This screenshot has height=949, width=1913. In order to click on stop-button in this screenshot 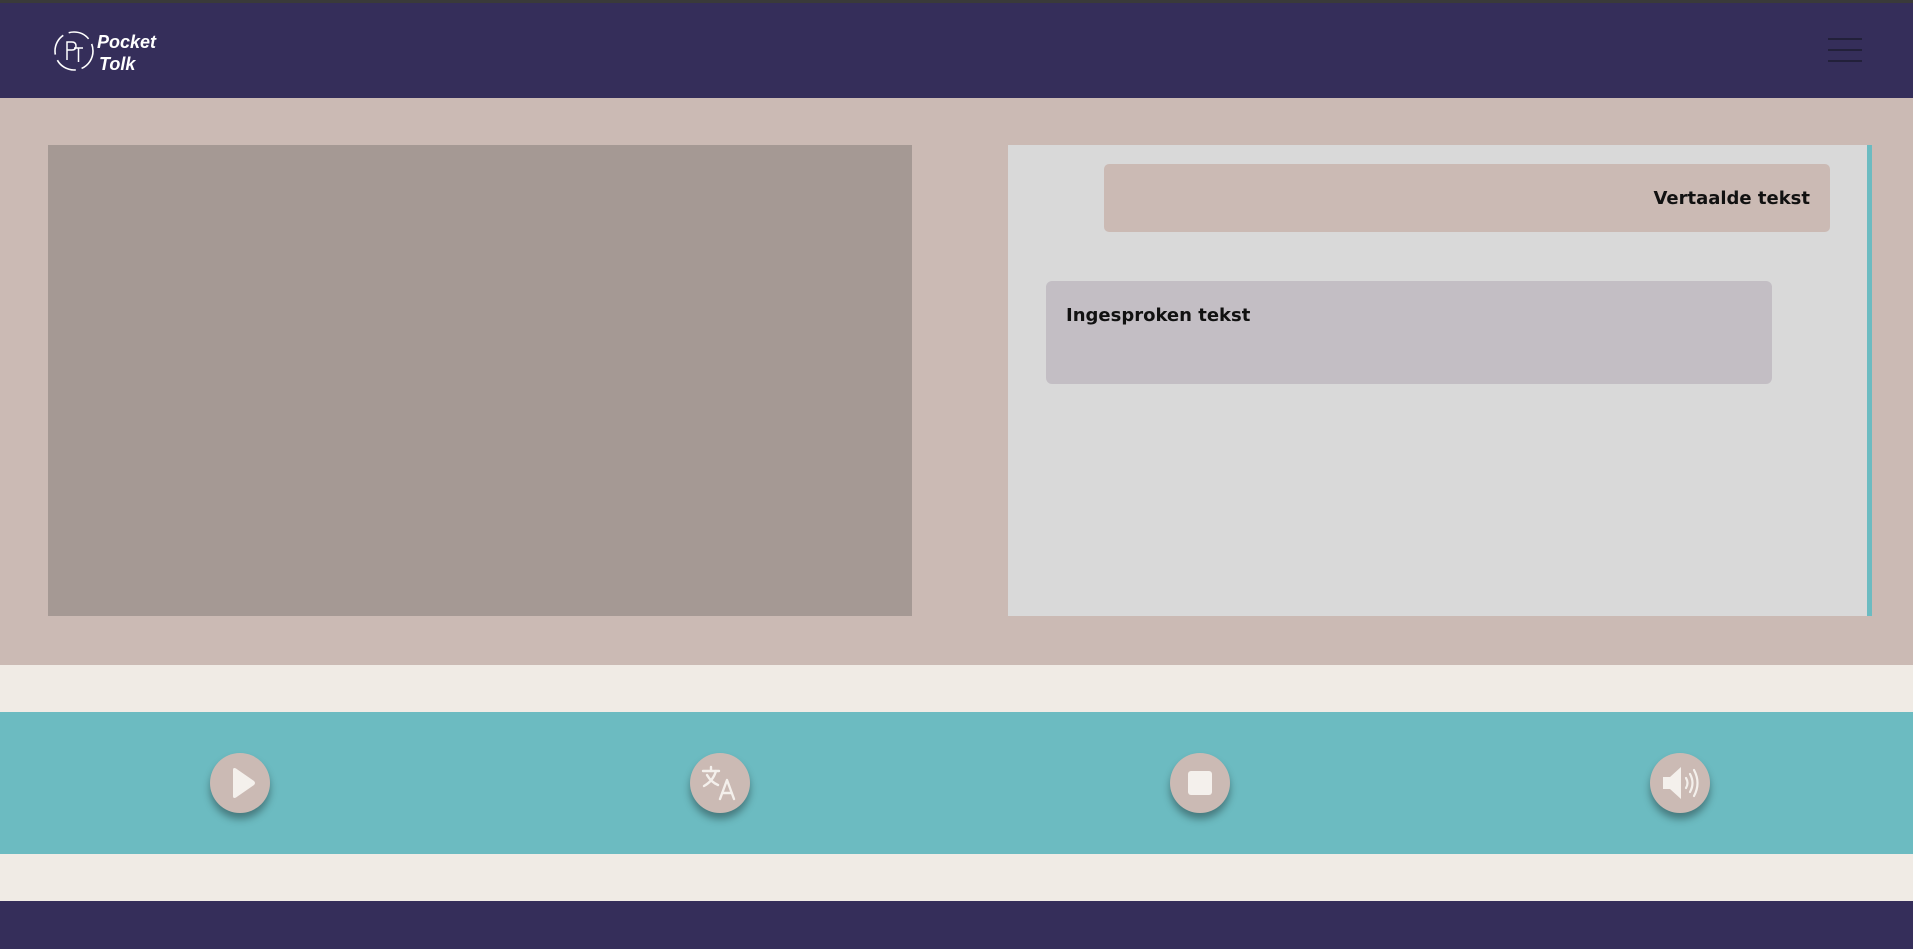, I will do `click(1200, 783)`.